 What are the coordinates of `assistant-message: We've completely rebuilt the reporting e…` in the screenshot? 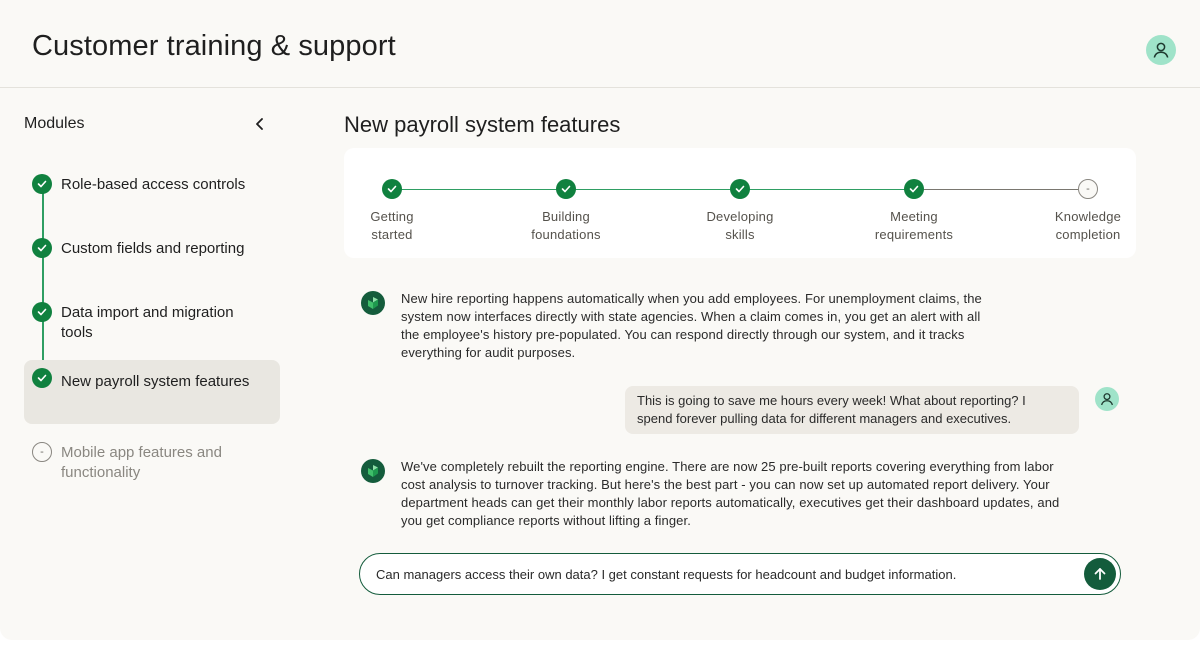 It's located at (761, 494).